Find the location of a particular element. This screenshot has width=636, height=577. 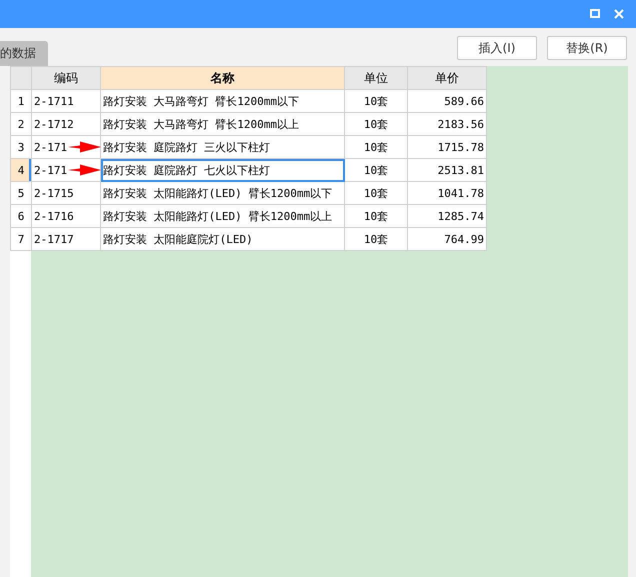

close-icon is located at coordinates (619, 14).